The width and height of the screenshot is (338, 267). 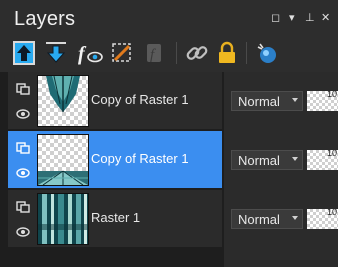 I want to click on layer-row-selected: Copy of Raster 1, so click(x=115, y=159).